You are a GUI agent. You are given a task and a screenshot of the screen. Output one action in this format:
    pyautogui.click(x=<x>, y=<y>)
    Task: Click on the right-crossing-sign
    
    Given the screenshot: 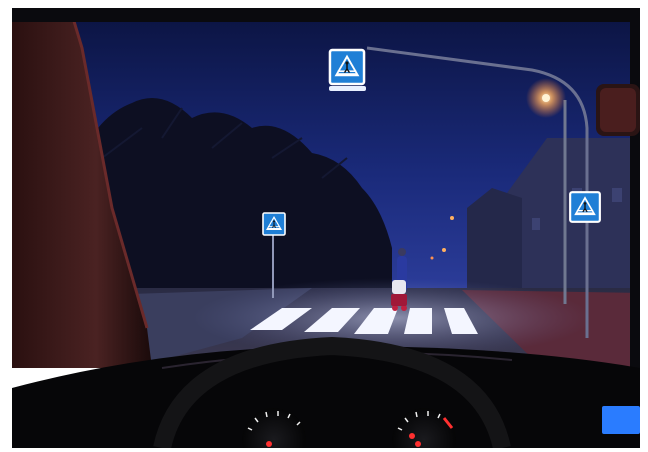 What is the action you would take?
    pyautogui.click(x=585, y=207)
    